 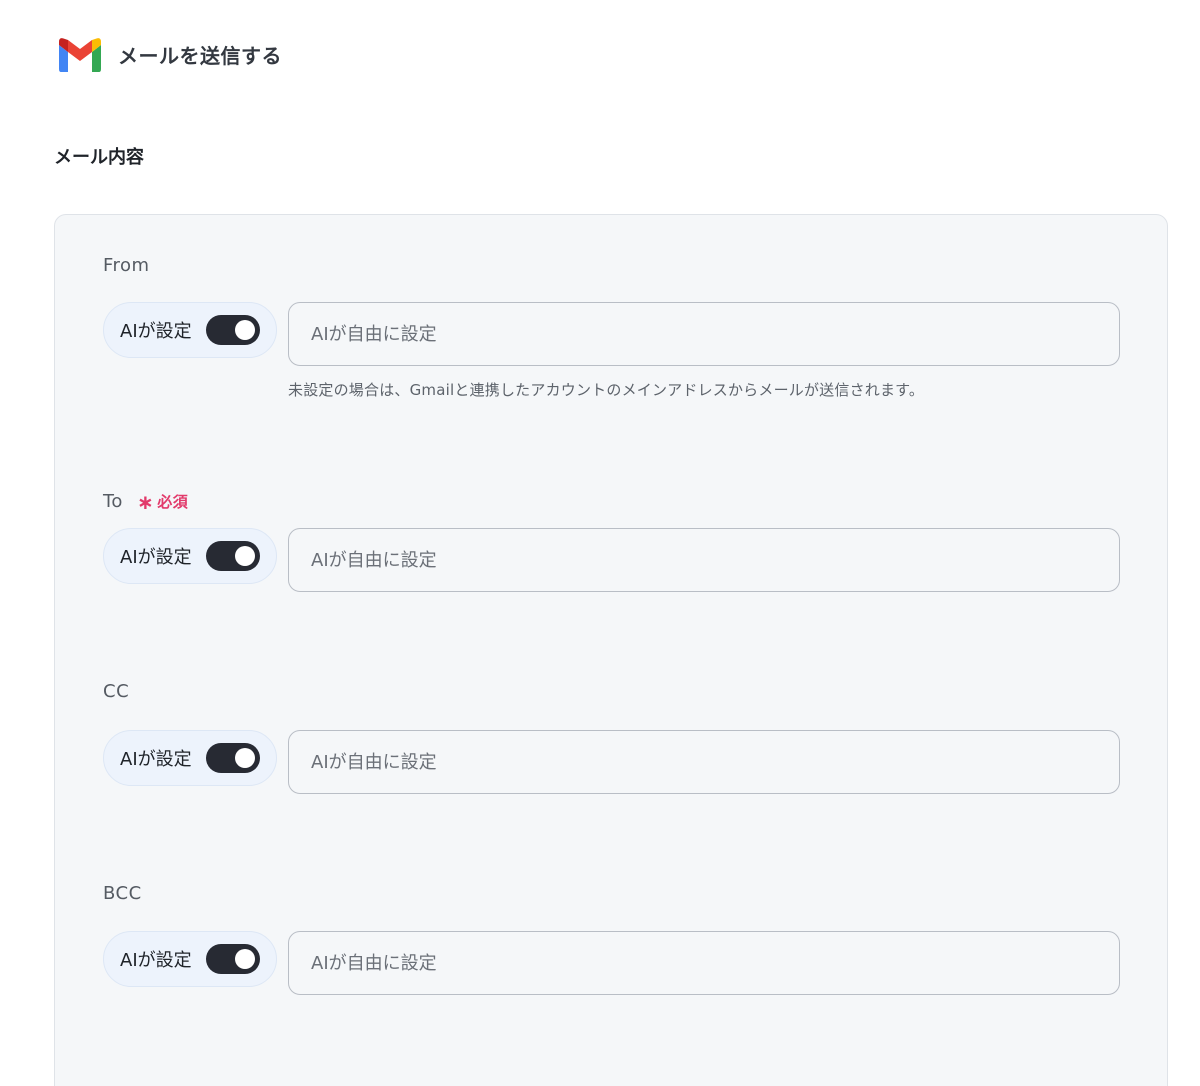 What do you see at coordinates (80, 55) in the screenshot?
I see `gmail-icon` at bounding box center [80, 55].